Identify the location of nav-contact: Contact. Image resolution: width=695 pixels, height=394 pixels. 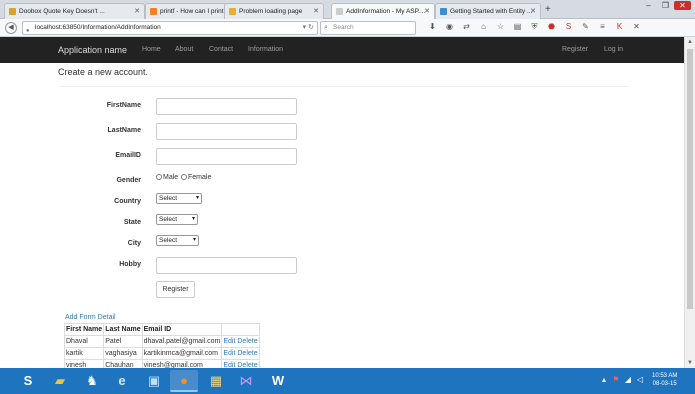
(221, 49).